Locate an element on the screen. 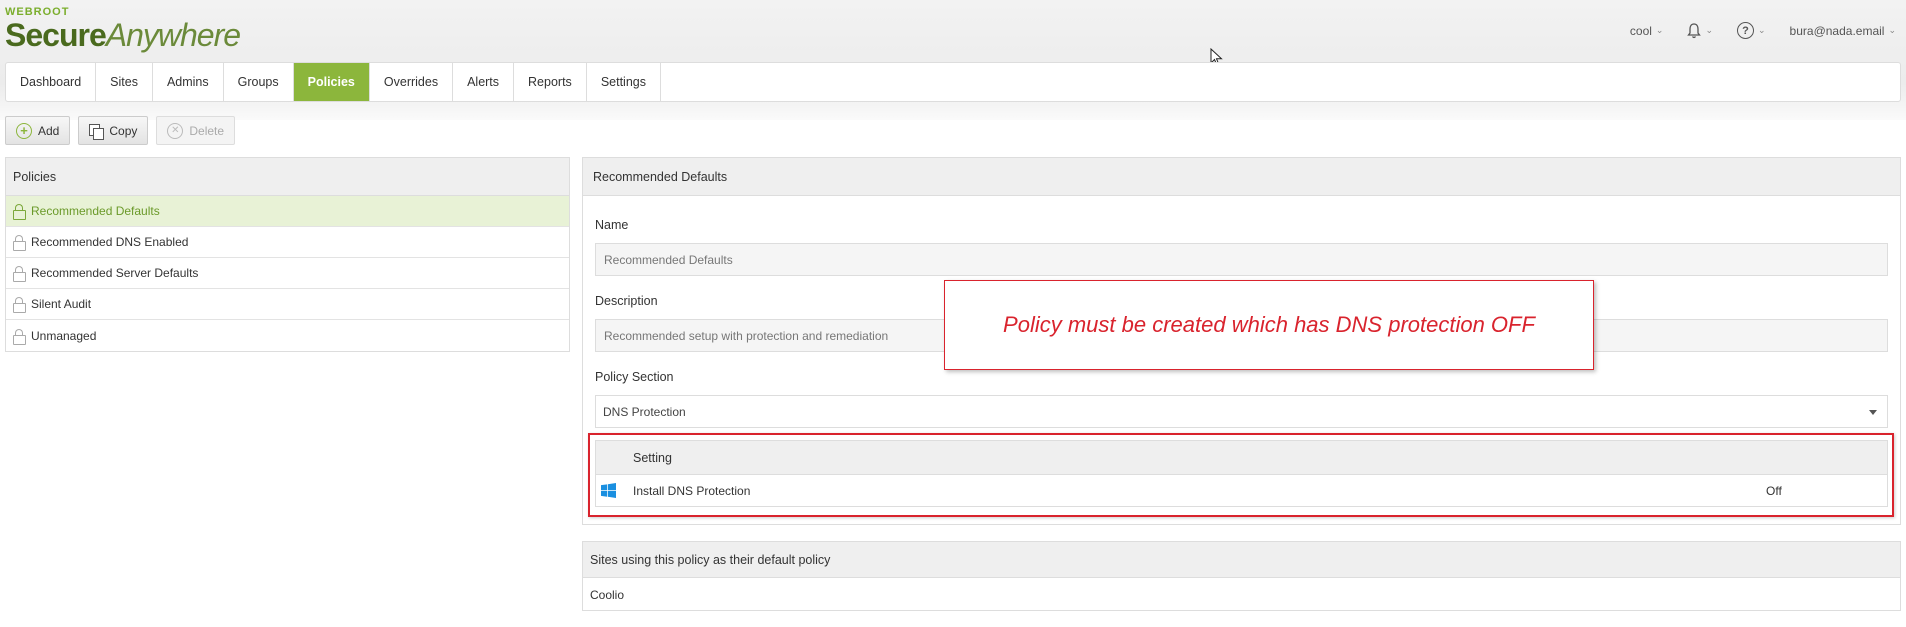 The image size is (1906, 627). user-menu: bura@nada.email ⌄ is located at coordinates (1843, 31).